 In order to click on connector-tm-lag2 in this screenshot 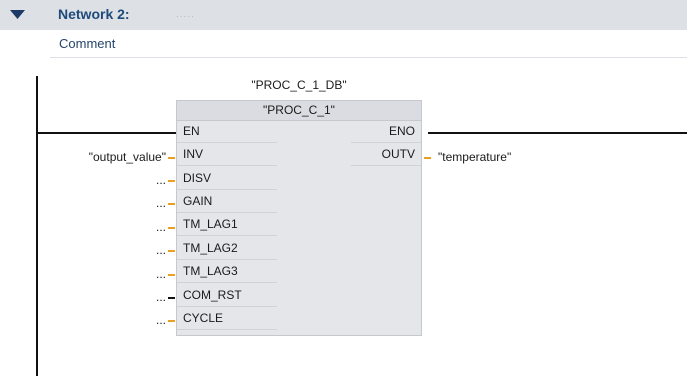, I will do `click(171, 251)`.